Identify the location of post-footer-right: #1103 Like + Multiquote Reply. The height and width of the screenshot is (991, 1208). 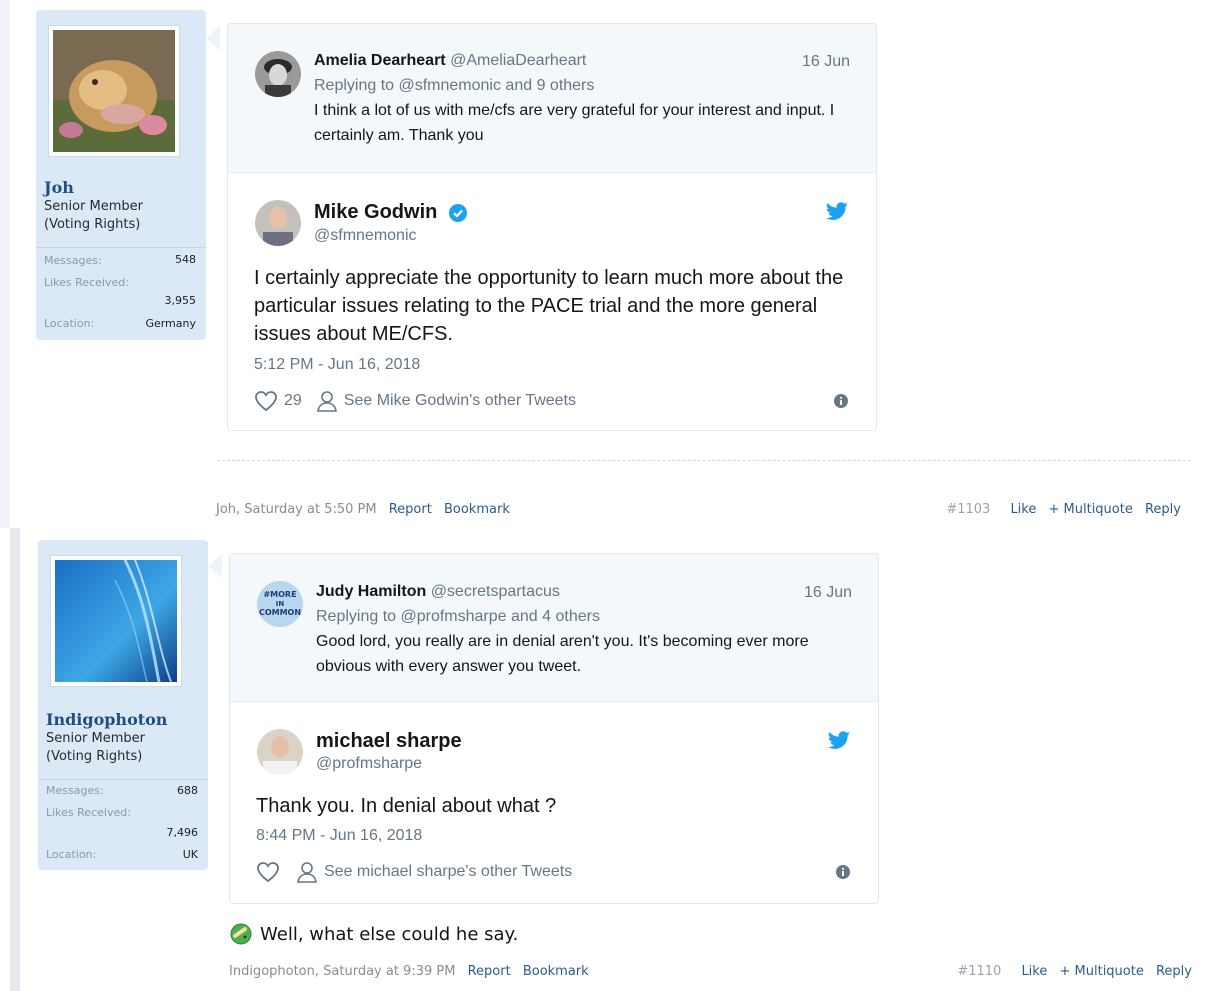
(1063, 509).